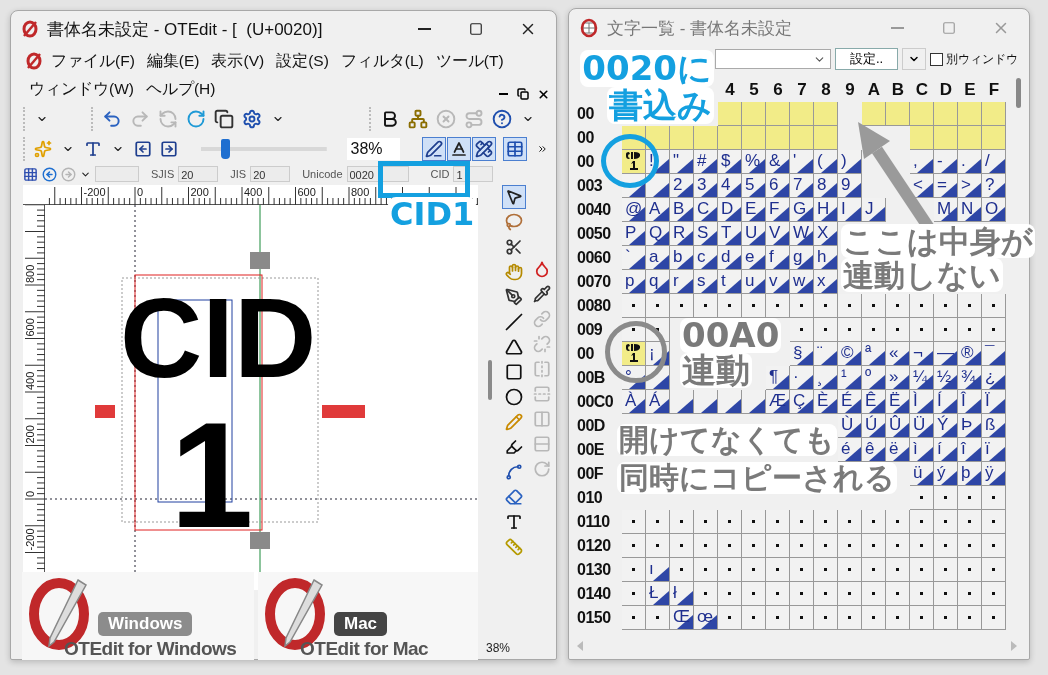  Describe the element at coordinates (754, 186) in the screenshot. I see `glyph-cell: 5` at that location.